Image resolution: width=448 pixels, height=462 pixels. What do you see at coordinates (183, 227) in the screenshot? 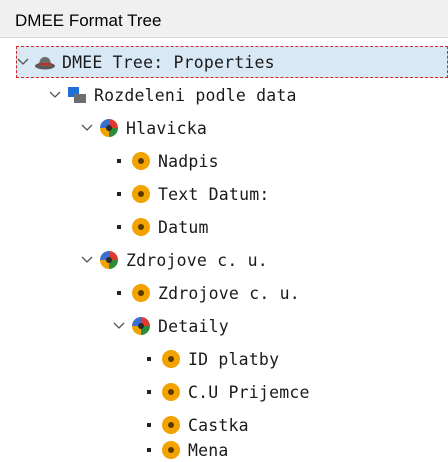
I see `tree-node-label: Datum` at bounding box center [183, 227].